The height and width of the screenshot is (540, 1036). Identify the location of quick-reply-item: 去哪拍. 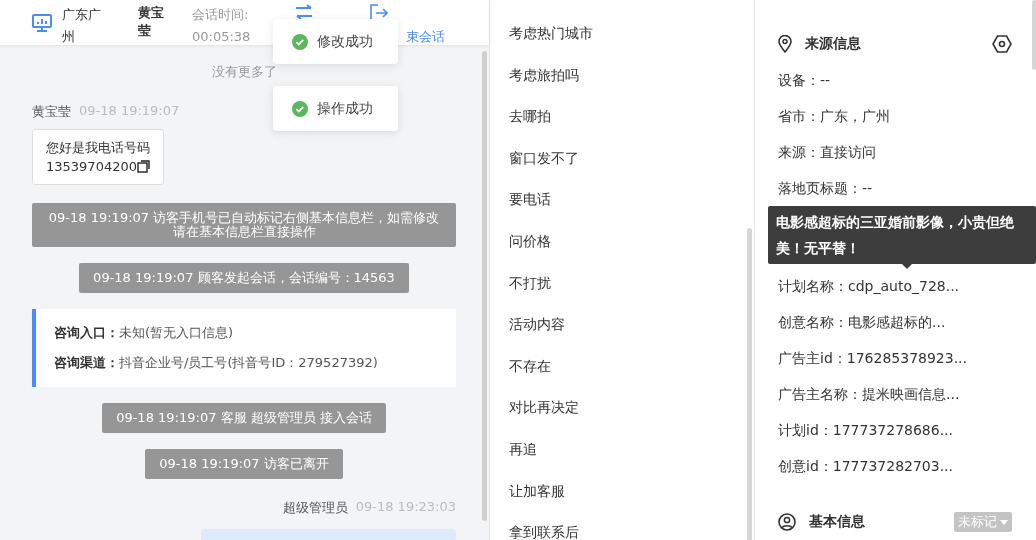
(622, 117).